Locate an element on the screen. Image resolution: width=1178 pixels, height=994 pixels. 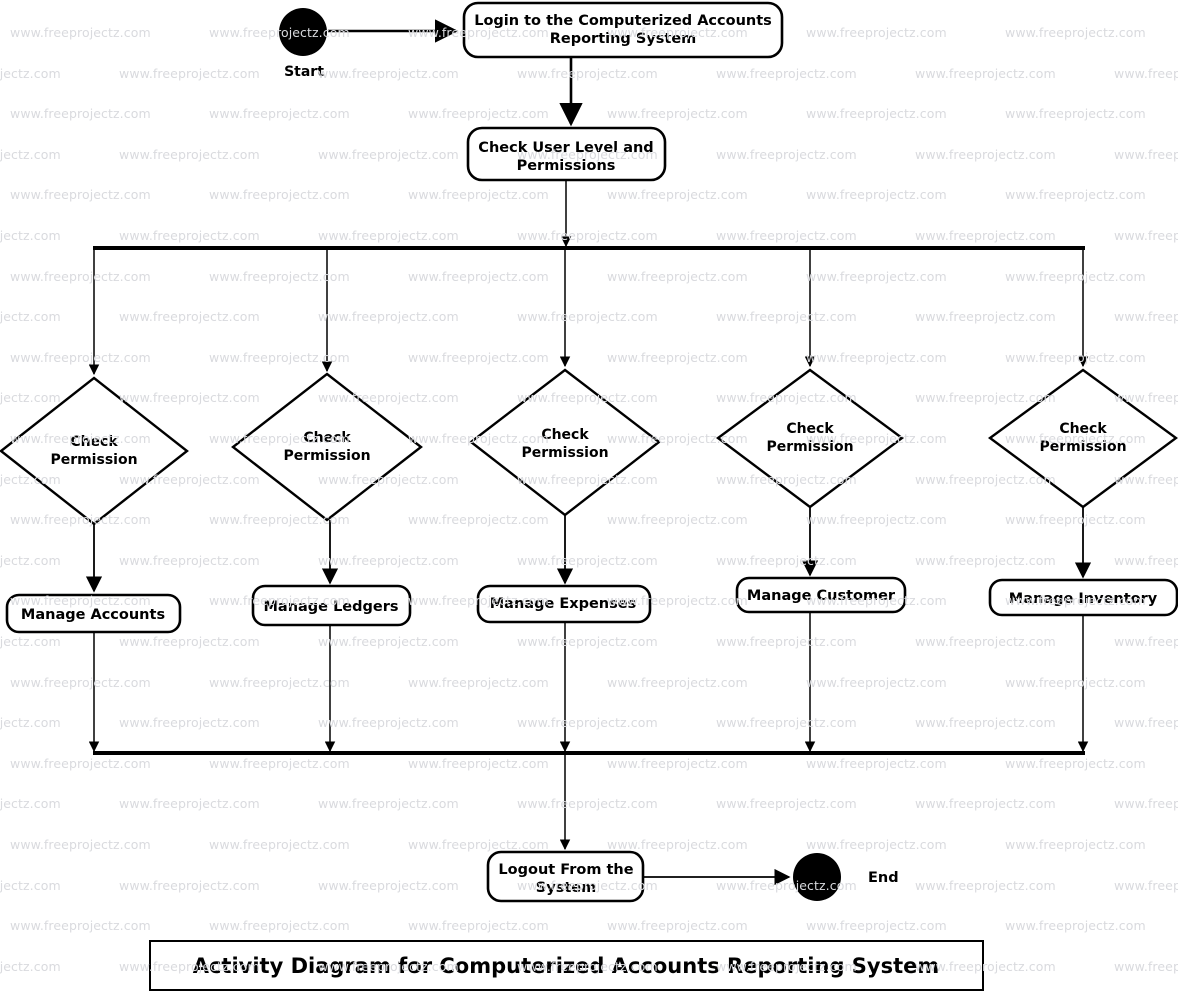
decision-2-line1: Check is located at coordinates (327, 438).